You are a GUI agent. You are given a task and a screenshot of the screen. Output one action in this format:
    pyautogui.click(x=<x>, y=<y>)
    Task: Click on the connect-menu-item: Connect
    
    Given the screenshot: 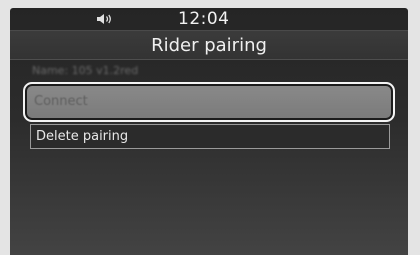 What is the action you would take?
    pyautogui.click(x=209, y=102)
    